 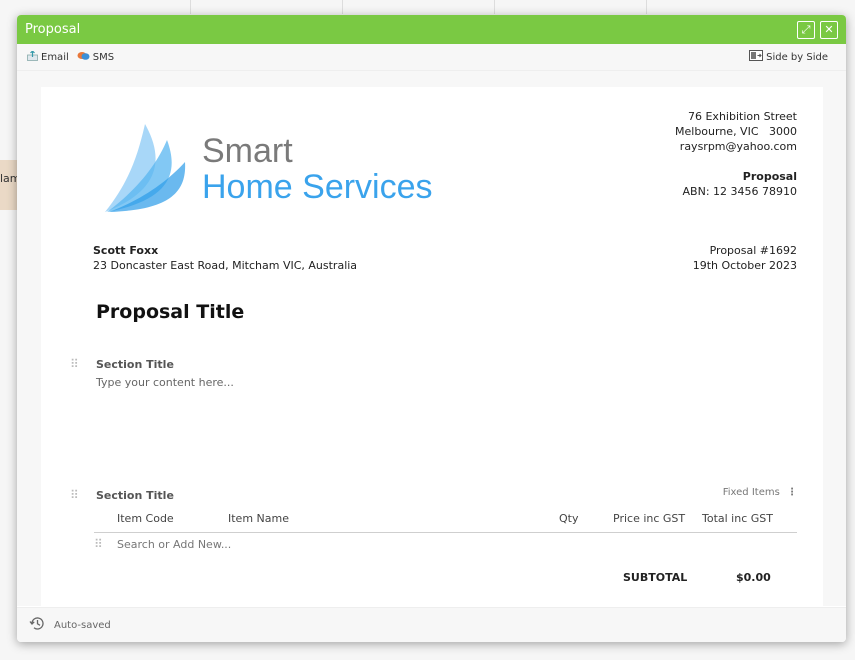 What do you see at coordinates (739, 191) in the screenshot?
I see `company-abn: ABN: 12 3456 78910` at bounding box center [739, 191].